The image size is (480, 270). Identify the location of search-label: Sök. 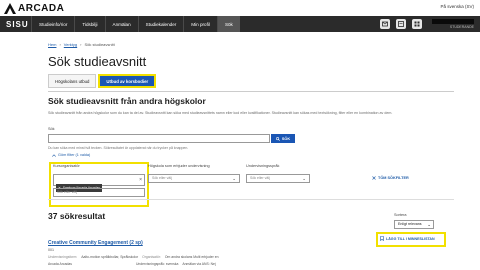
(51, 129).